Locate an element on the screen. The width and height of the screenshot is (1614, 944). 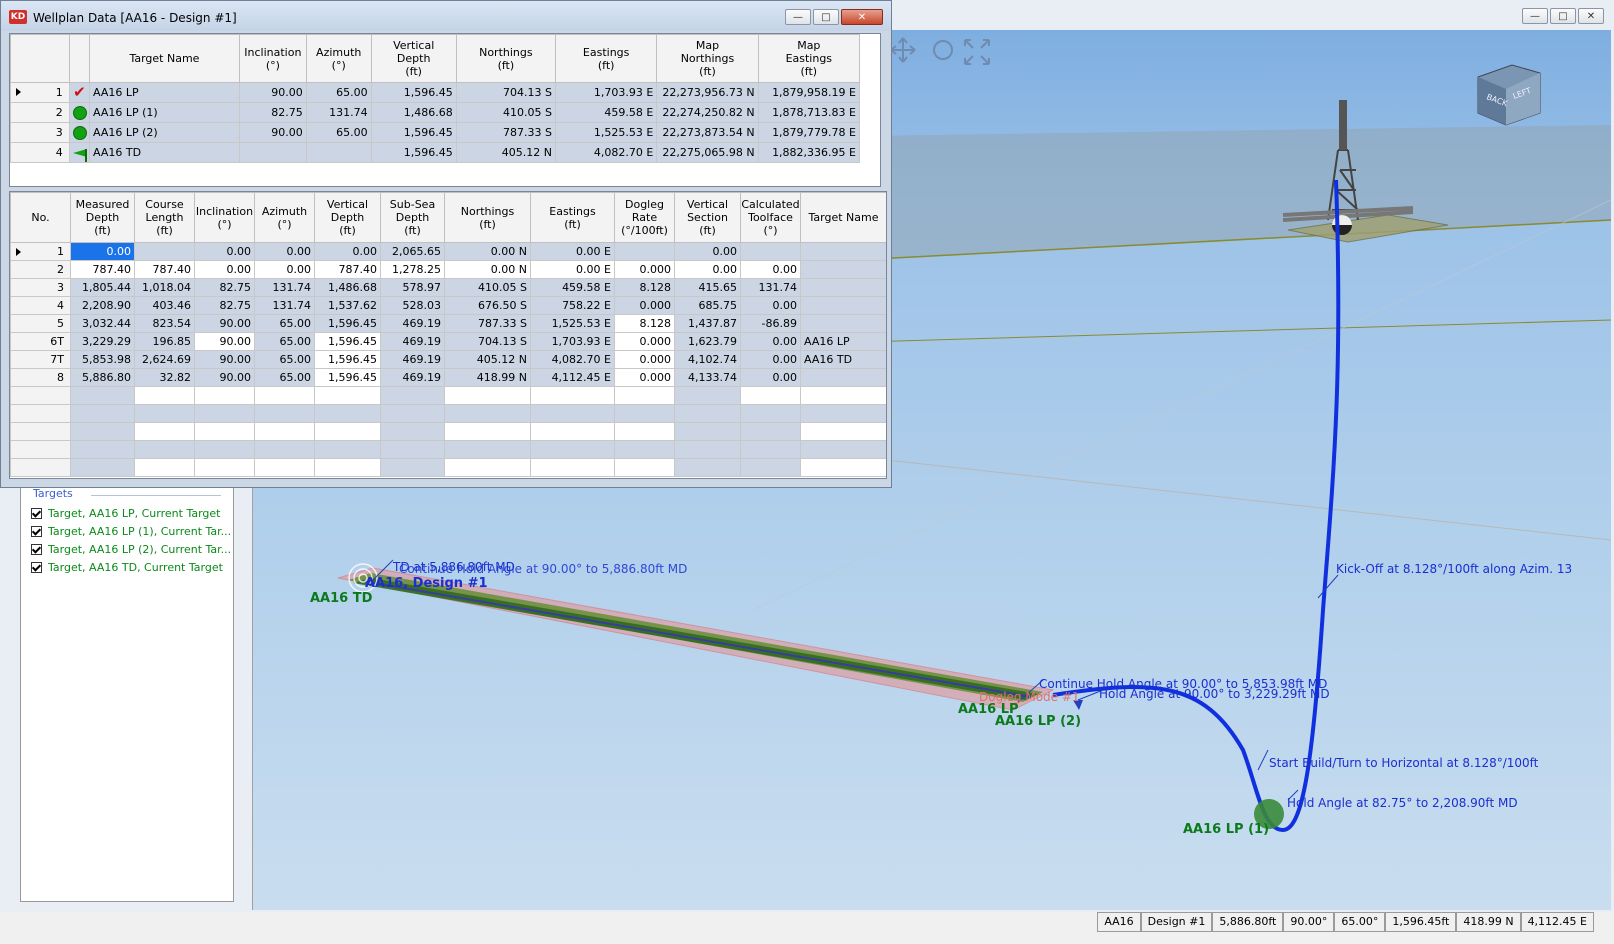
status-cell: 1,596.45ft is located at coordinates (1421, 922).